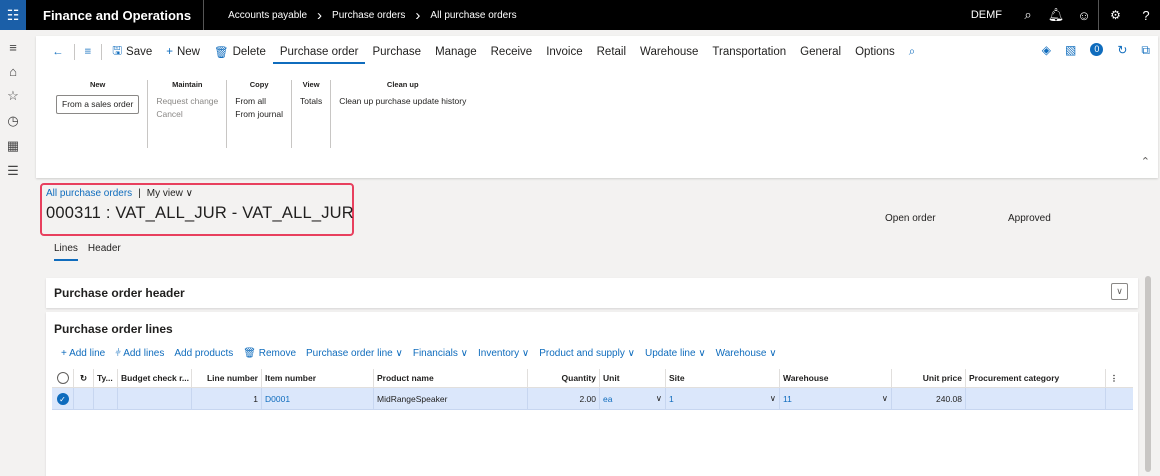  What do you see at coordinates (1070, 50) in the screenshot?
I see `office-icon: ▧` at bounding box center [1070, 50].